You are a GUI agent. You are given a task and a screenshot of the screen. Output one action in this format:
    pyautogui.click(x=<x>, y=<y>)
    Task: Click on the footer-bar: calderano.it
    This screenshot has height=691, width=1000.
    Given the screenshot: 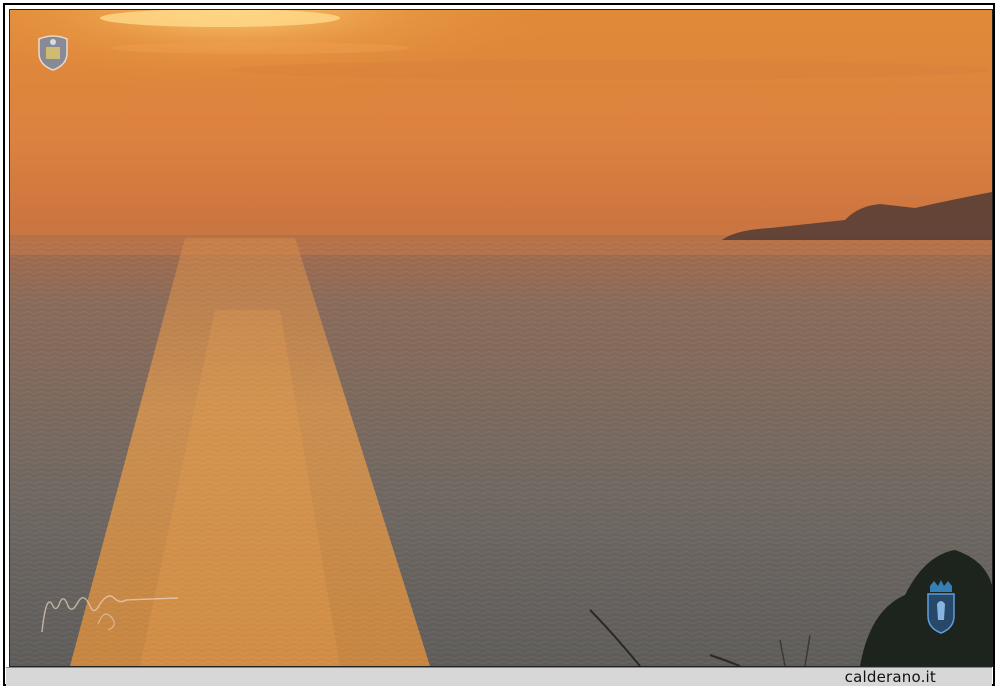 What is the action you would take?
    pyautogui.click(x=499, y=676)
    